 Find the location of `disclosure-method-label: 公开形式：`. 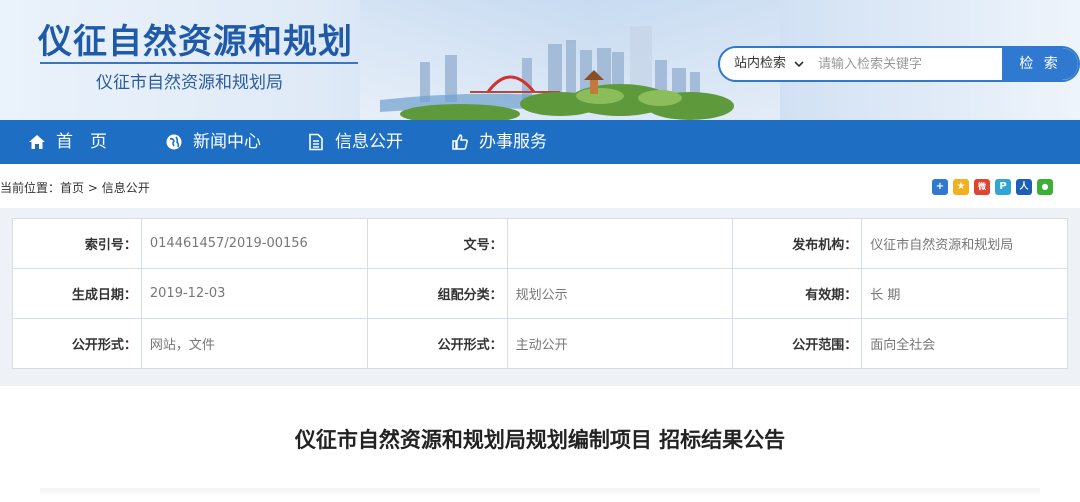

disclosure-method-label: 公开形式： is located at coordinates (437, 343).